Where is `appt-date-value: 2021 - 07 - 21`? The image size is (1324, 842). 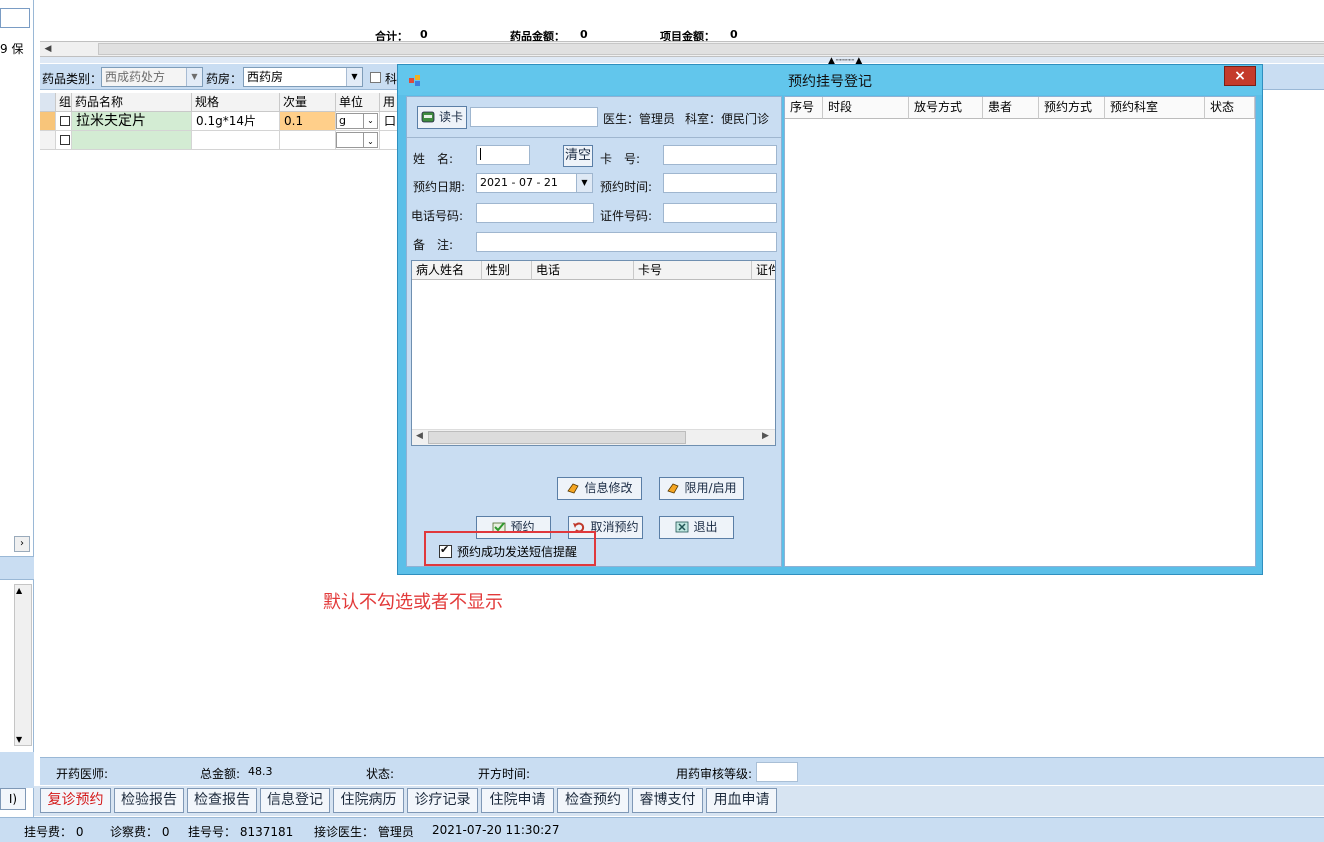 appt-date-value: 2021 - 07 - 21 is located at coordinates (519, 182).